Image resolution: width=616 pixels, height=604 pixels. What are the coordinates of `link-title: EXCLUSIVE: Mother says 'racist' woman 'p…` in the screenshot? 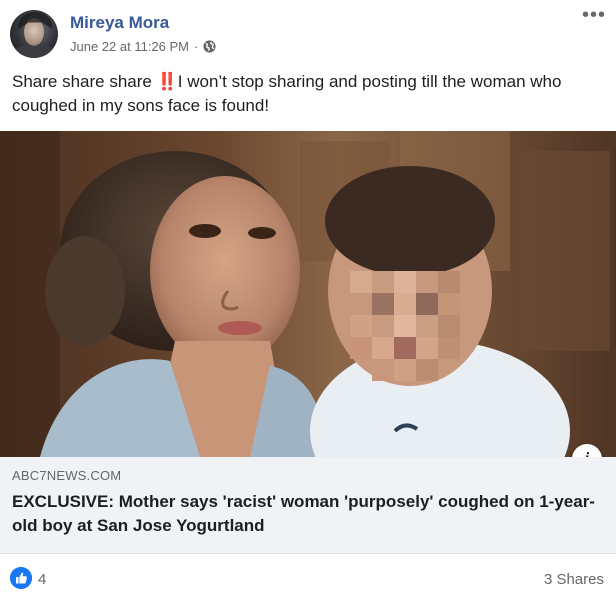 It's located at (310, 514).